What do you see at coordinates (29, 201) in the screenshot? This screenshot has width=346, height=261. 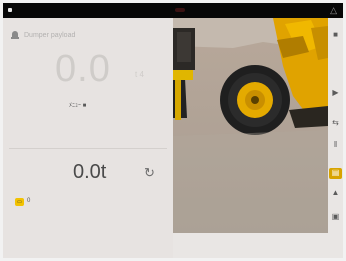 I see `bucket-count: 0` at bounding box center [29, 201].